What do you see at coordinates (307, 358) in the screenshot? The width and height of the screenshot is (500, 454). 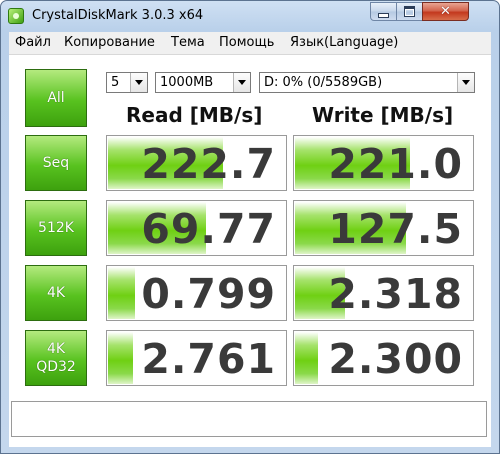 I see `4k-qd32-write-bar` at bounding box center [307, 358].